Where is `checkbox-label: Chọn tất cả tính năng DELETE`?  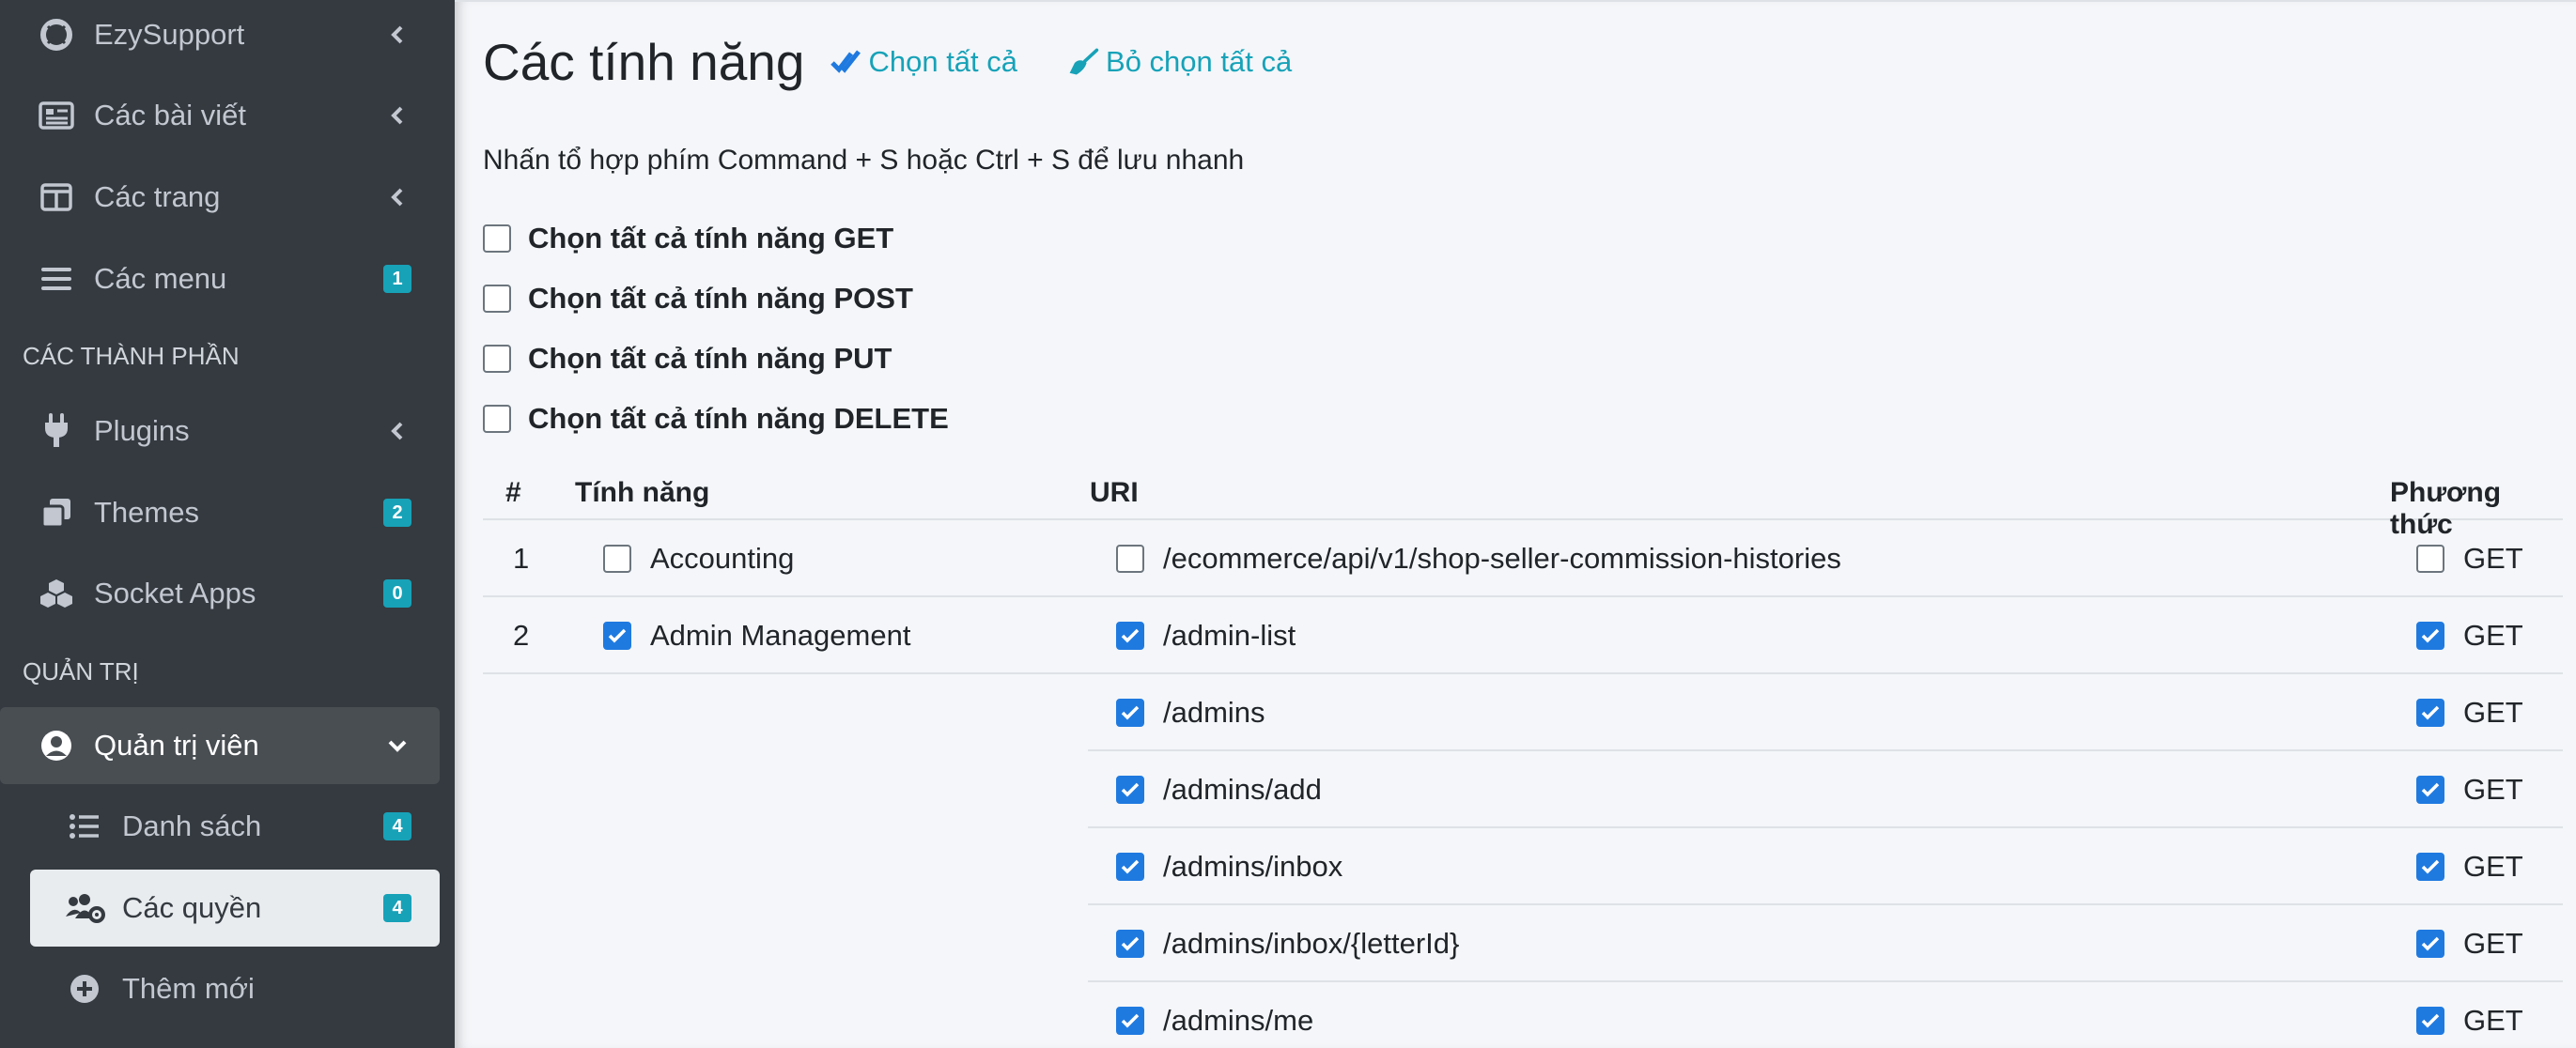
checkbox-label: Chọn tất cả tính năng DELETE is located at coordinates (738, 418).